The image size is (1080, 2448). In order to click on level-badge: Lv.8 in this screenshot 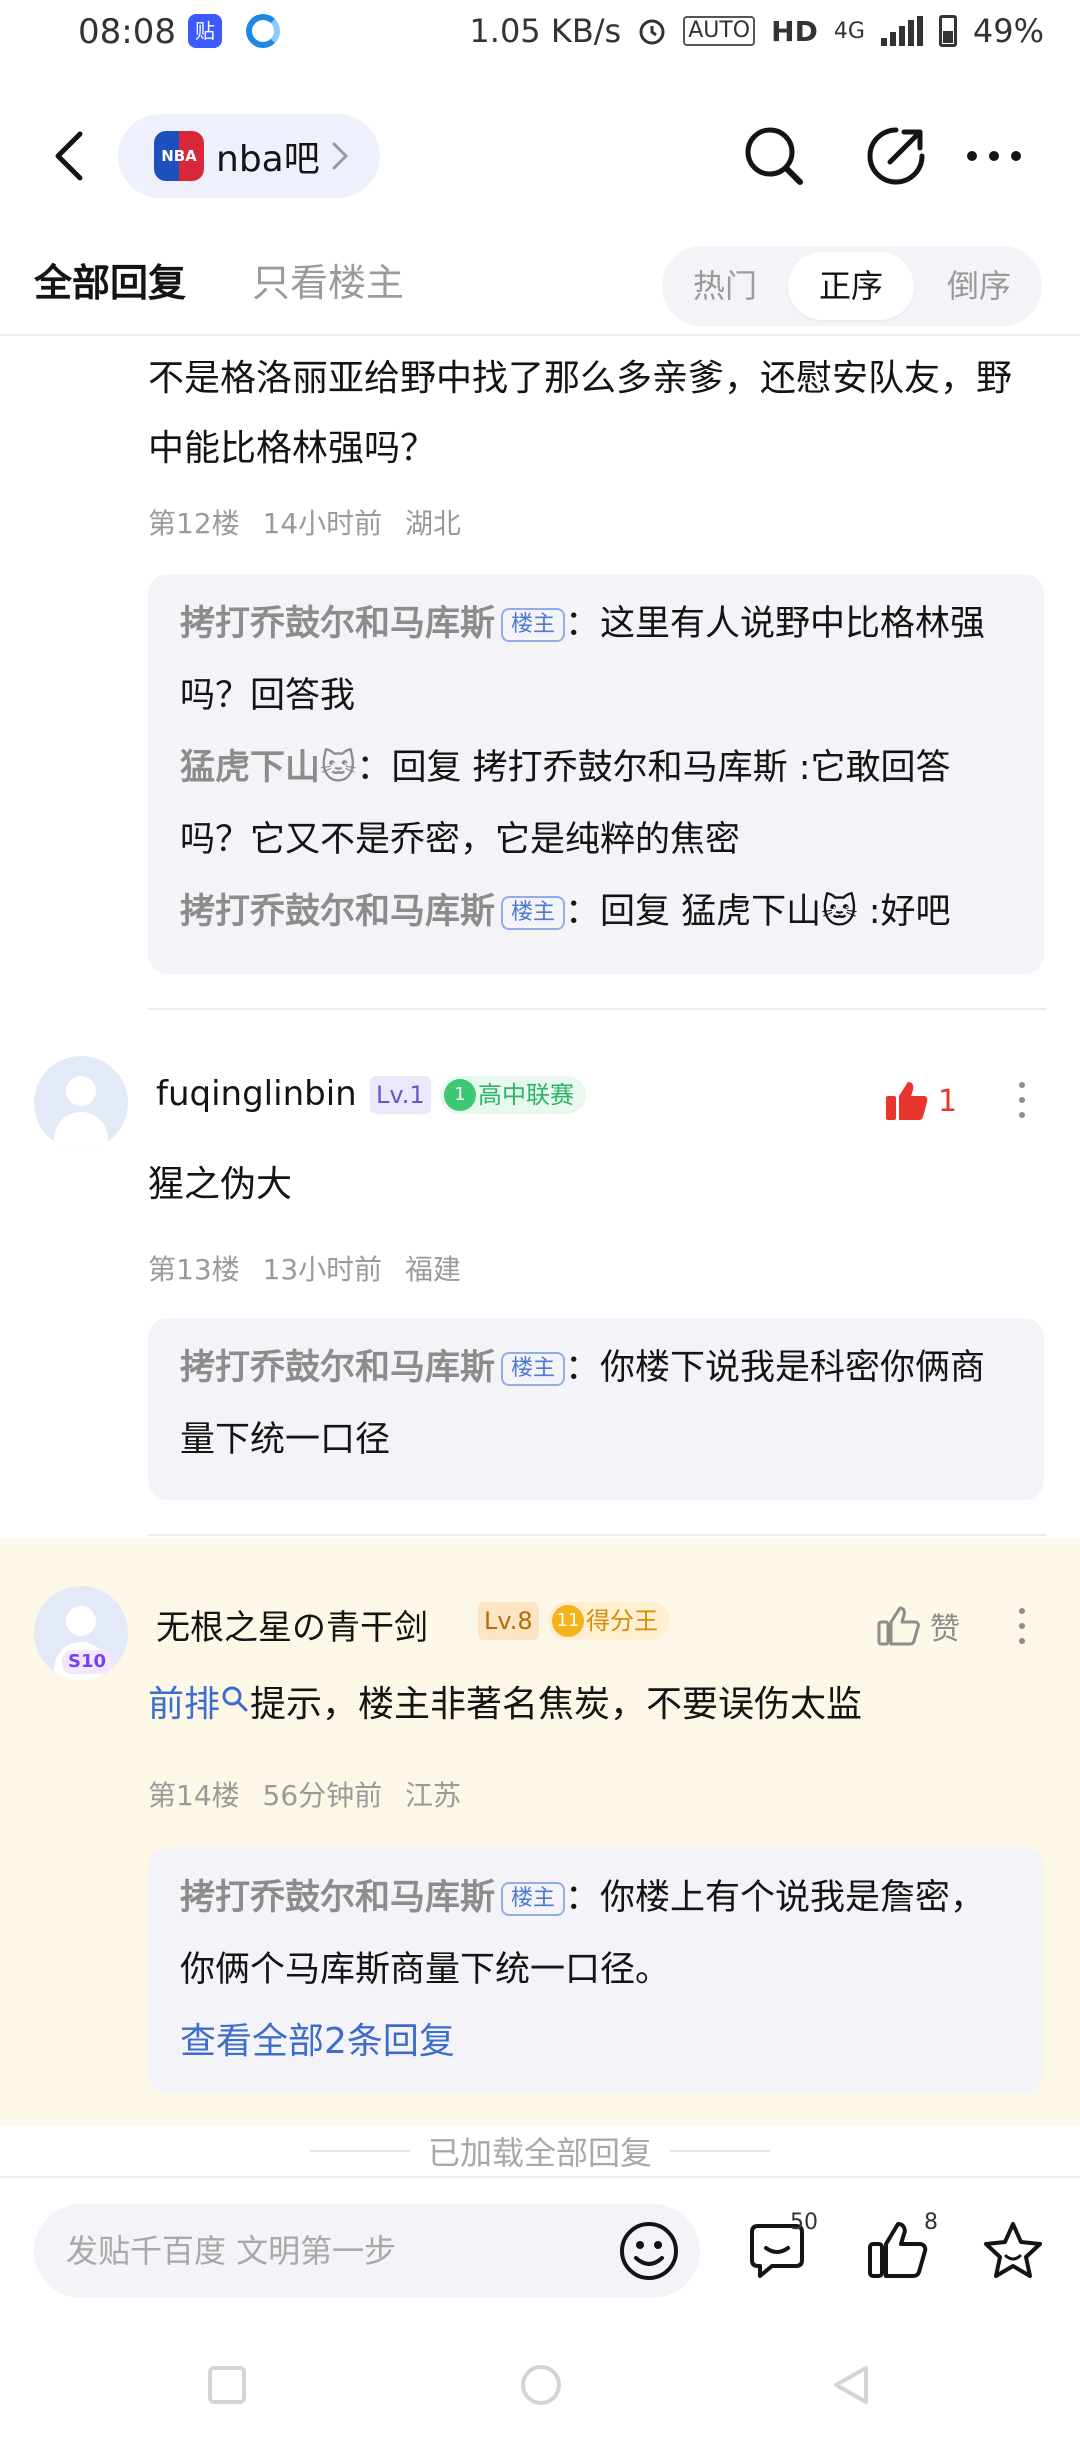, I will do `click(508, 1621)`.